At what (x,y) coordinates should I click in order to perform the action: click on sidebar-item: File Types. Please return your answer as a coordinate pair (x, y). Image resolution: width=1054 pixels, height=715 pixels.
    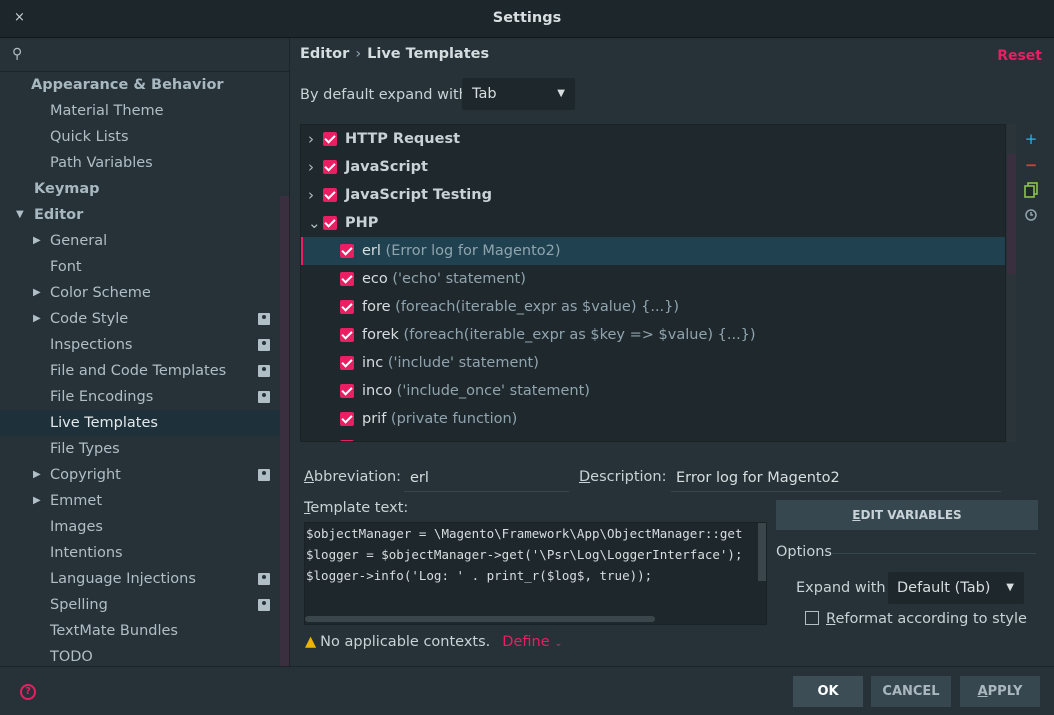
    Looking at the image, I should click on (140, 449).